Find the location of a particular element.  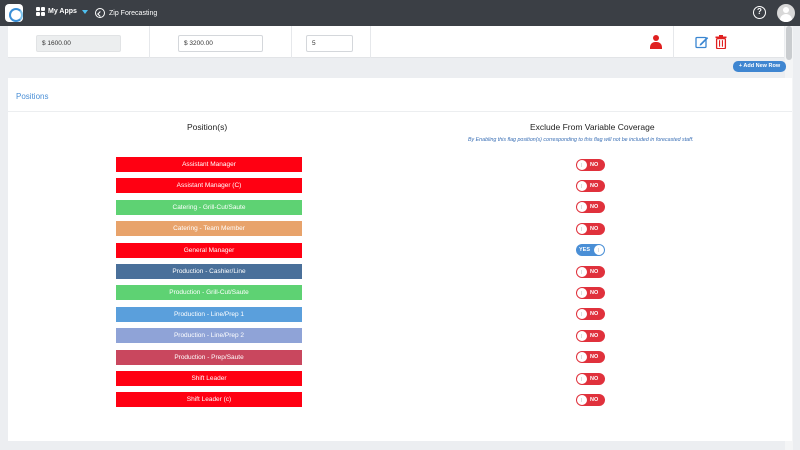

count-field: 5 is located at coordinates (329, 43).